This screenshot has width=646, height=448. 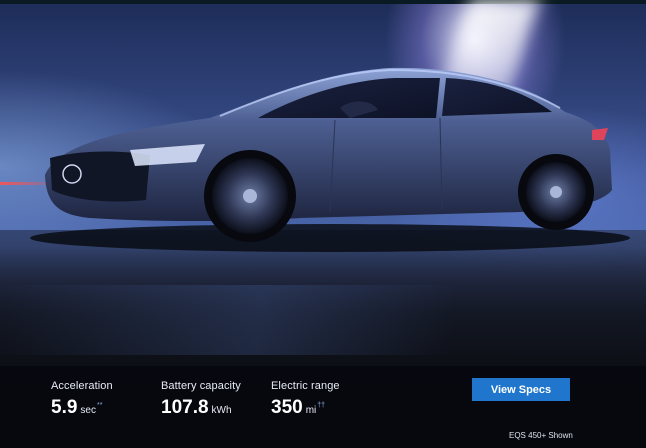 I want to click on spec-footnote-marker: **, so click(x=99, y=405).